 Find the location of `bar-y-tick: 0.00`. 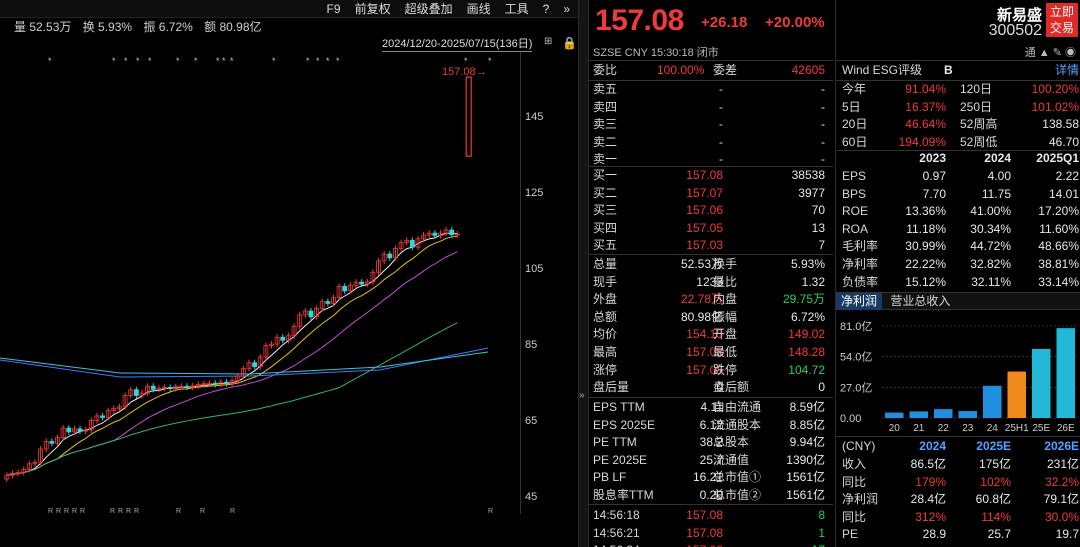

bar-y-tick: 0.00 is located at coordinates (850, 419).